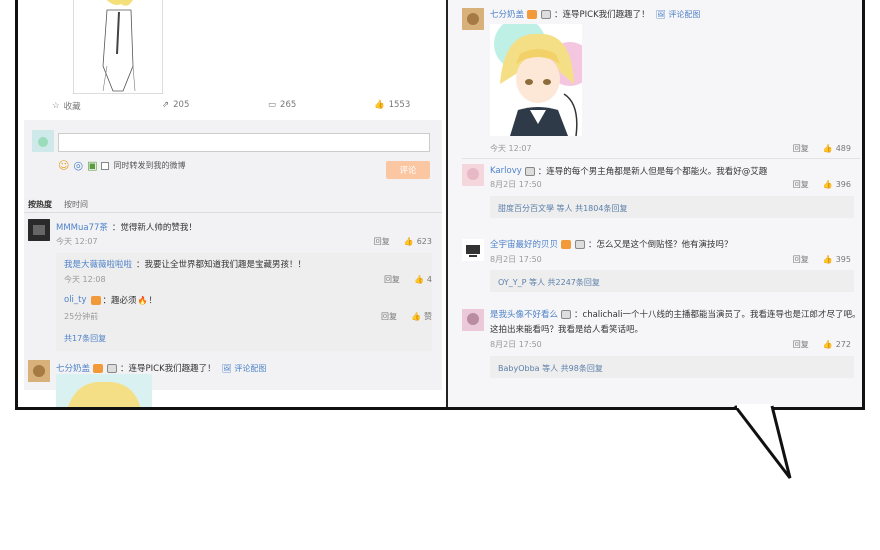 This screenshot has width=880, height=550. Describe the element at coordinates (119, 301) in the screenshot. I see `reply-text: ：趣必须` at that location.